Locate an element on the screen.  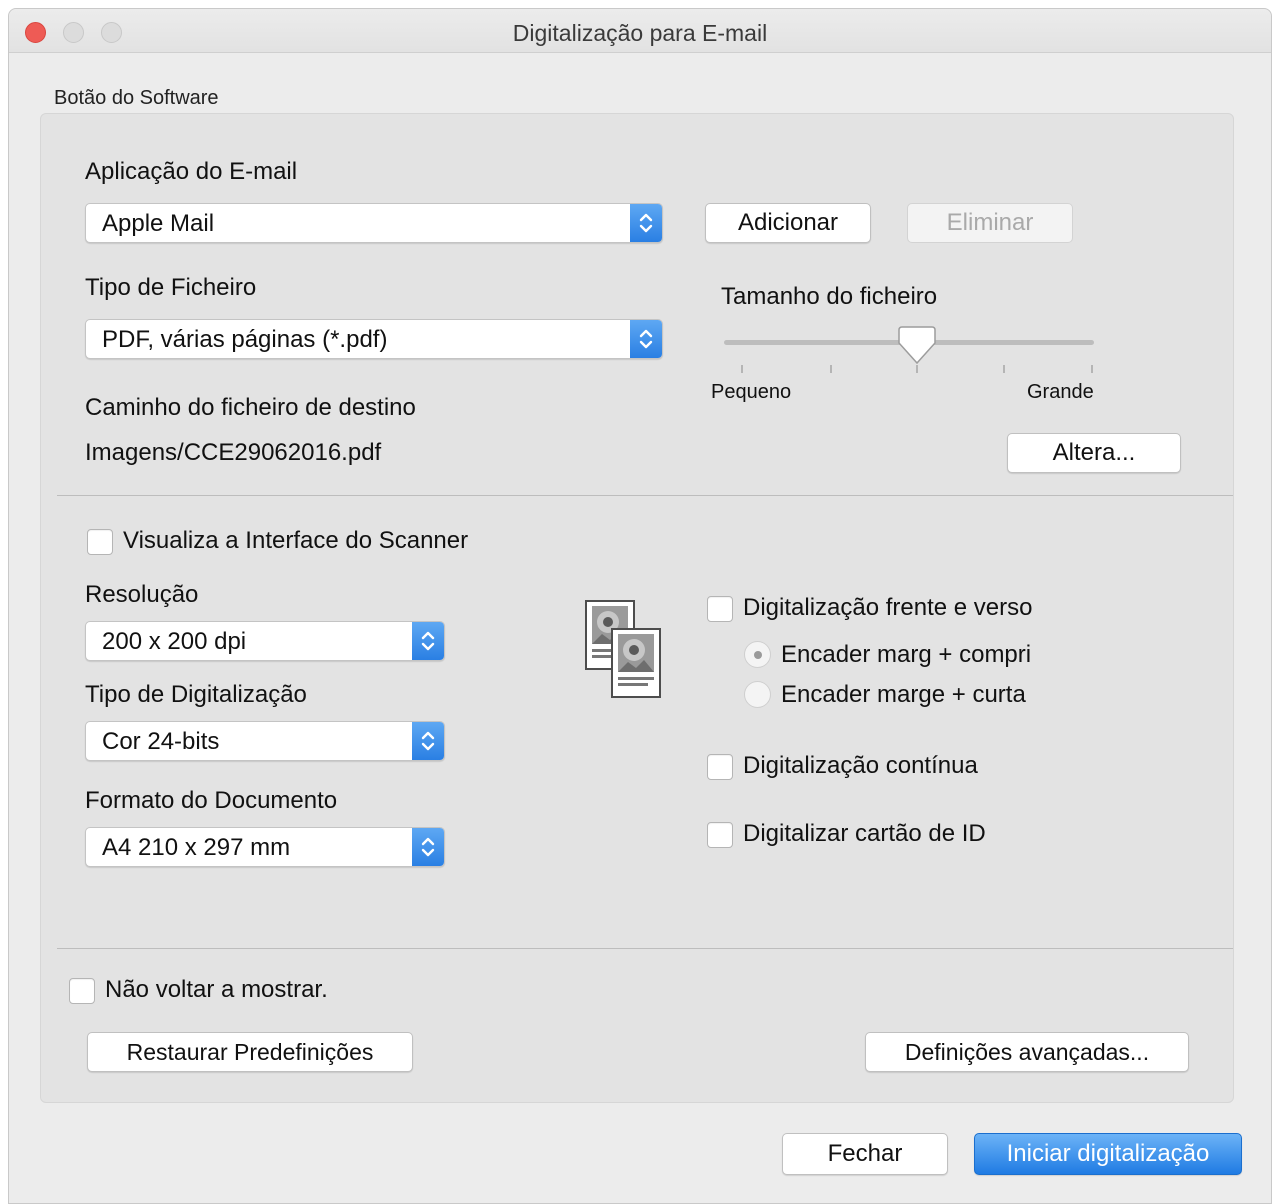
document-size-value: A4 210 x 297 mm is located at coordinates (196, 847).